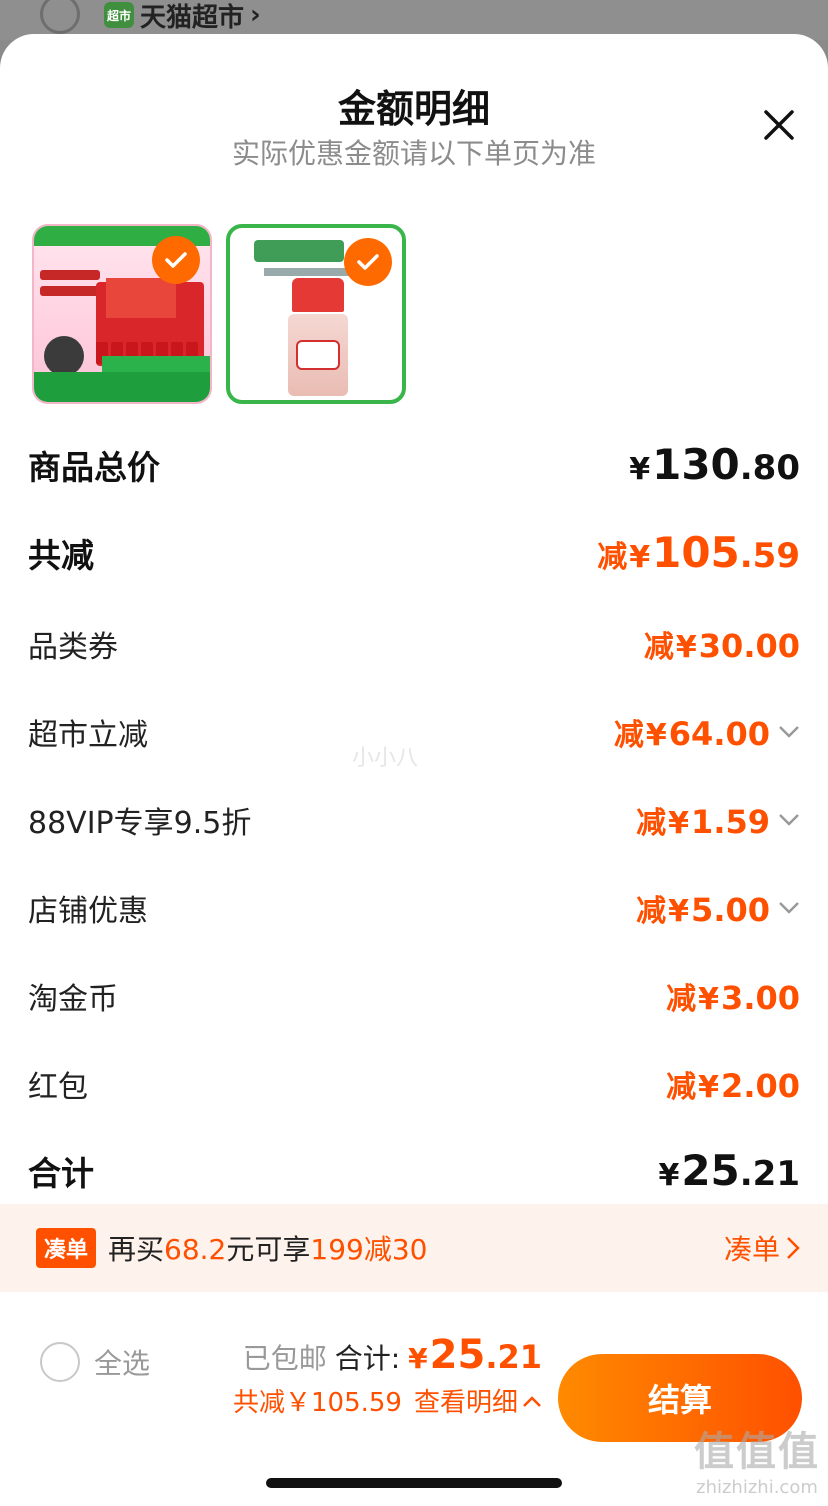  Describe the element at coordinates (88, 911) in the screenshot. I see `row-label: 店铺优惠` at that location.